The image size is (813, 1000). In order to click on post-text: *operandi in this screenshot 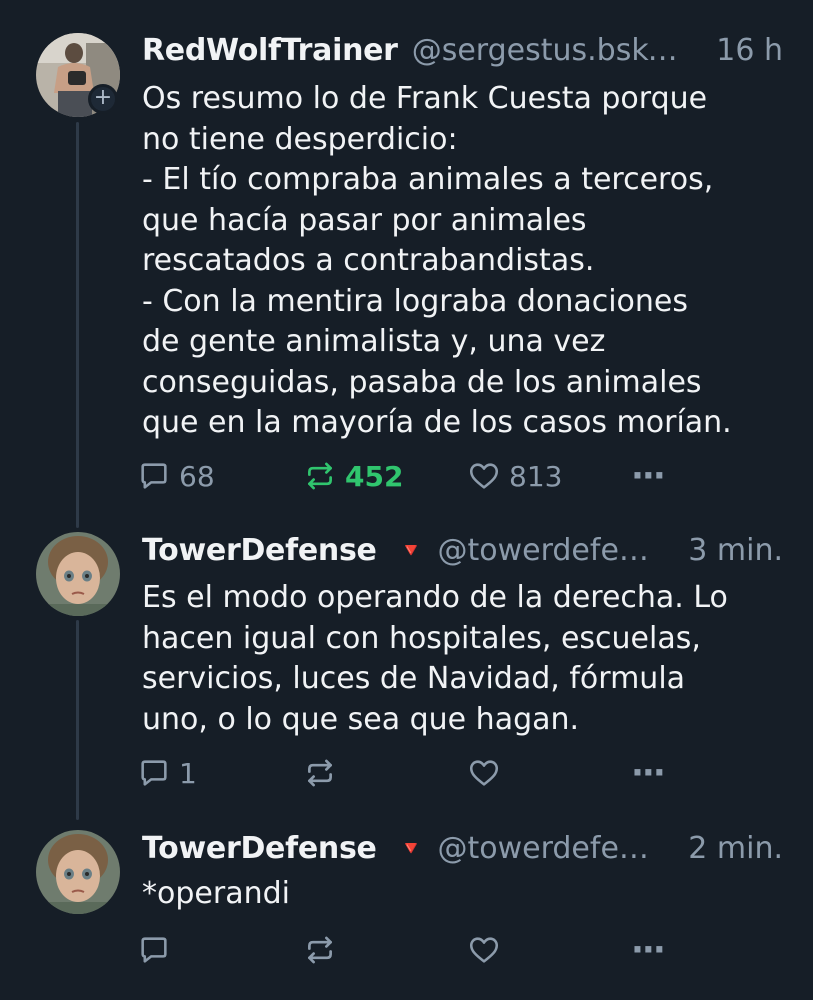, I will do `click(216, 893)`.